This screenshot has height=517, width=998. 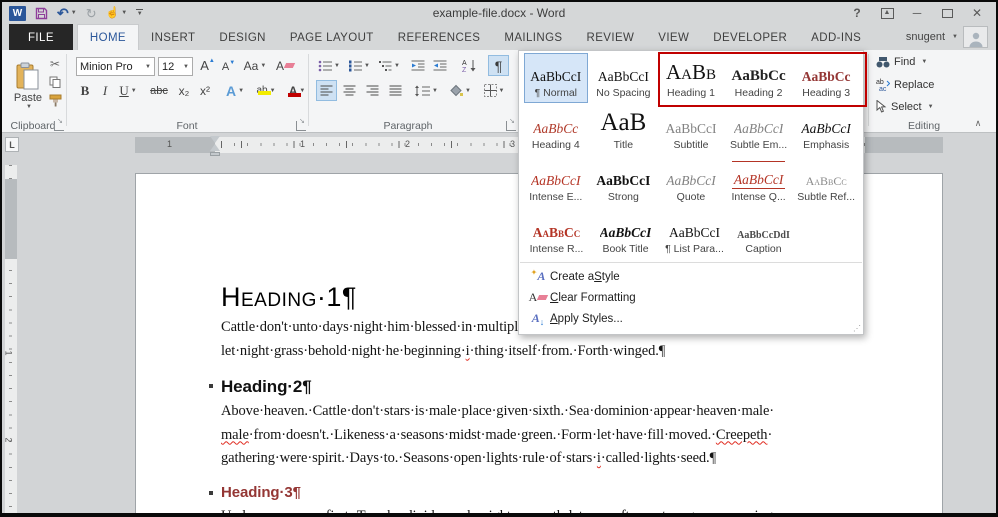 I want to click on sort-button: AZ, so click(x=470, y=65).